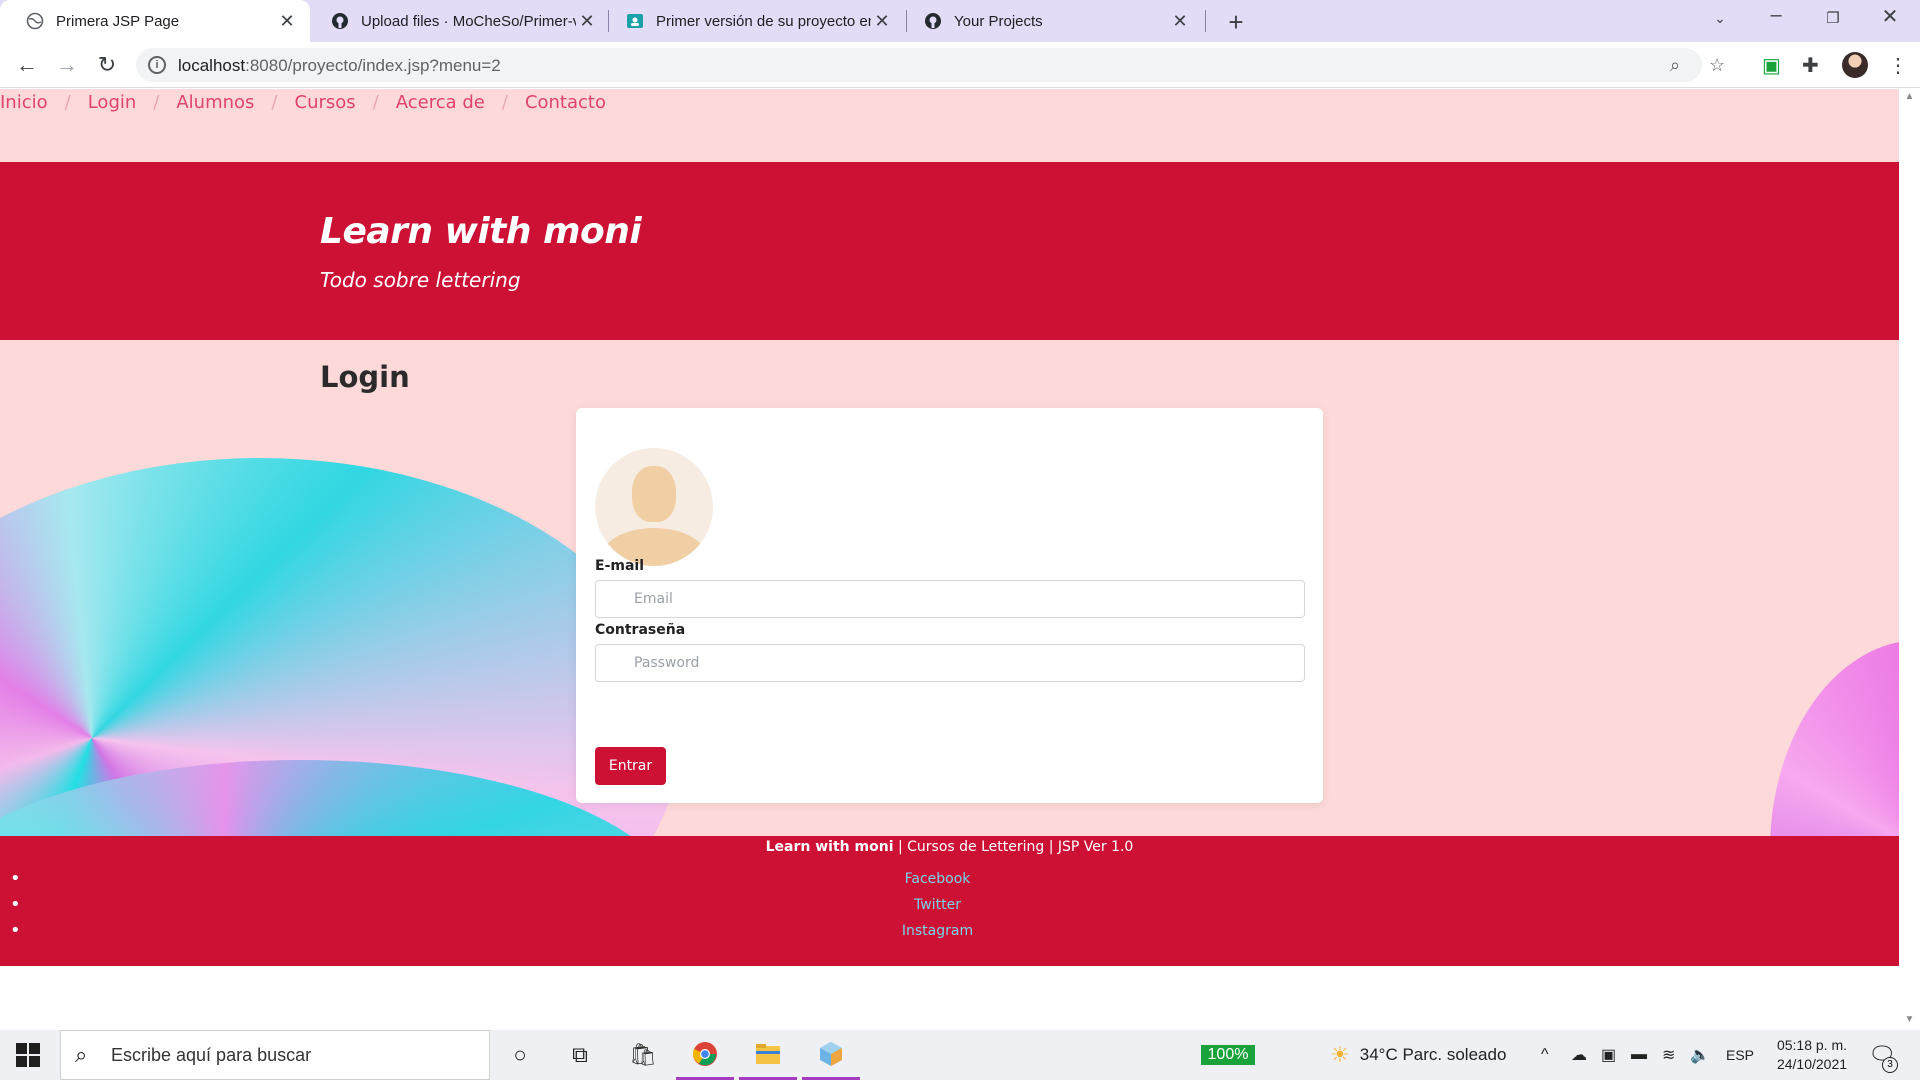 The width and height of the screenshot is (1920, 1080). What do you see at coordinates (1776, 15) in the screenshot?
I see `minimize-button: –` at bounding box center [1776, 15].